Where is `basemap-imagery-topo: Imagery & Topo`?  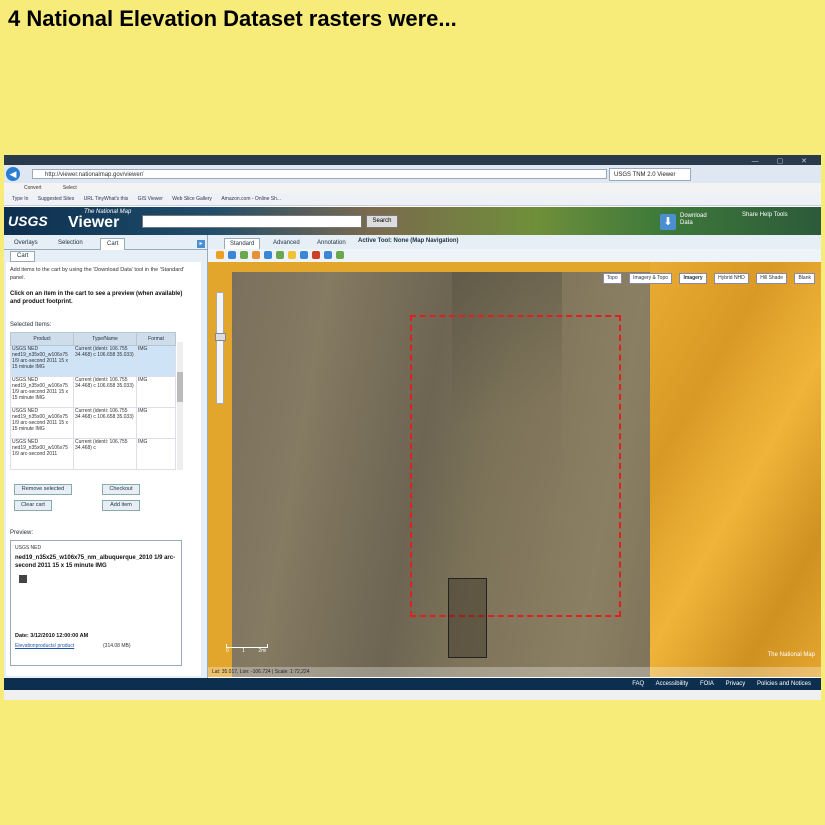
basemap-imagery-topo: Imagery & Topo is located at coordinates (651, 278).